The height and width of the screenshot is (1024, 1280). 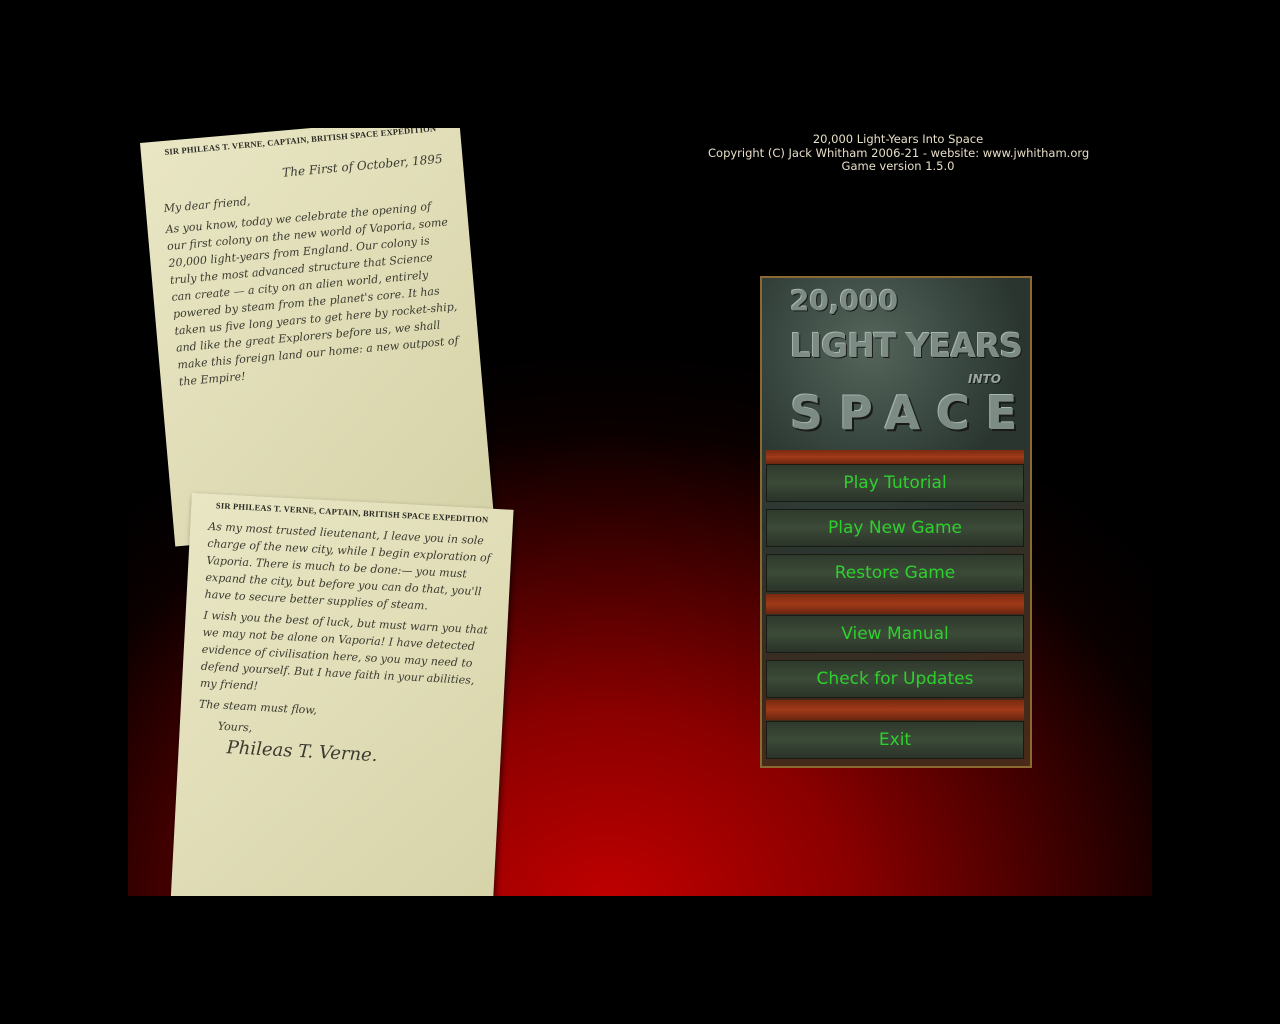 I want to click on game-title-text: 20,000 Light-Years Into Space, so click(x=898, y=139).